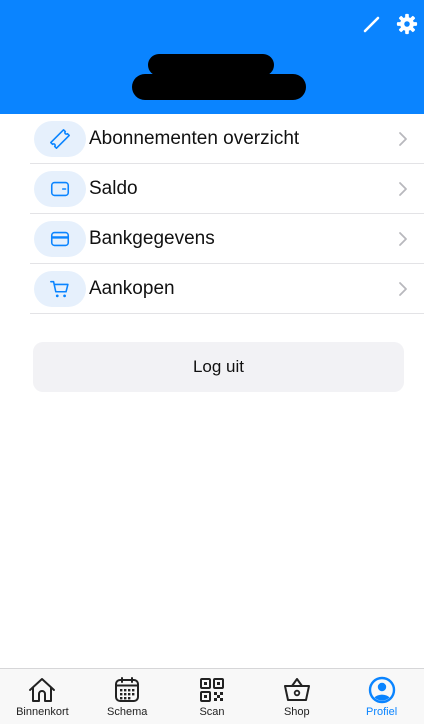 This screenshot has height=724, width=424. What do you see at coordinates (211, 690) in the screenshot?
I see `qr-code-icon` at bounding box center [211, 690].